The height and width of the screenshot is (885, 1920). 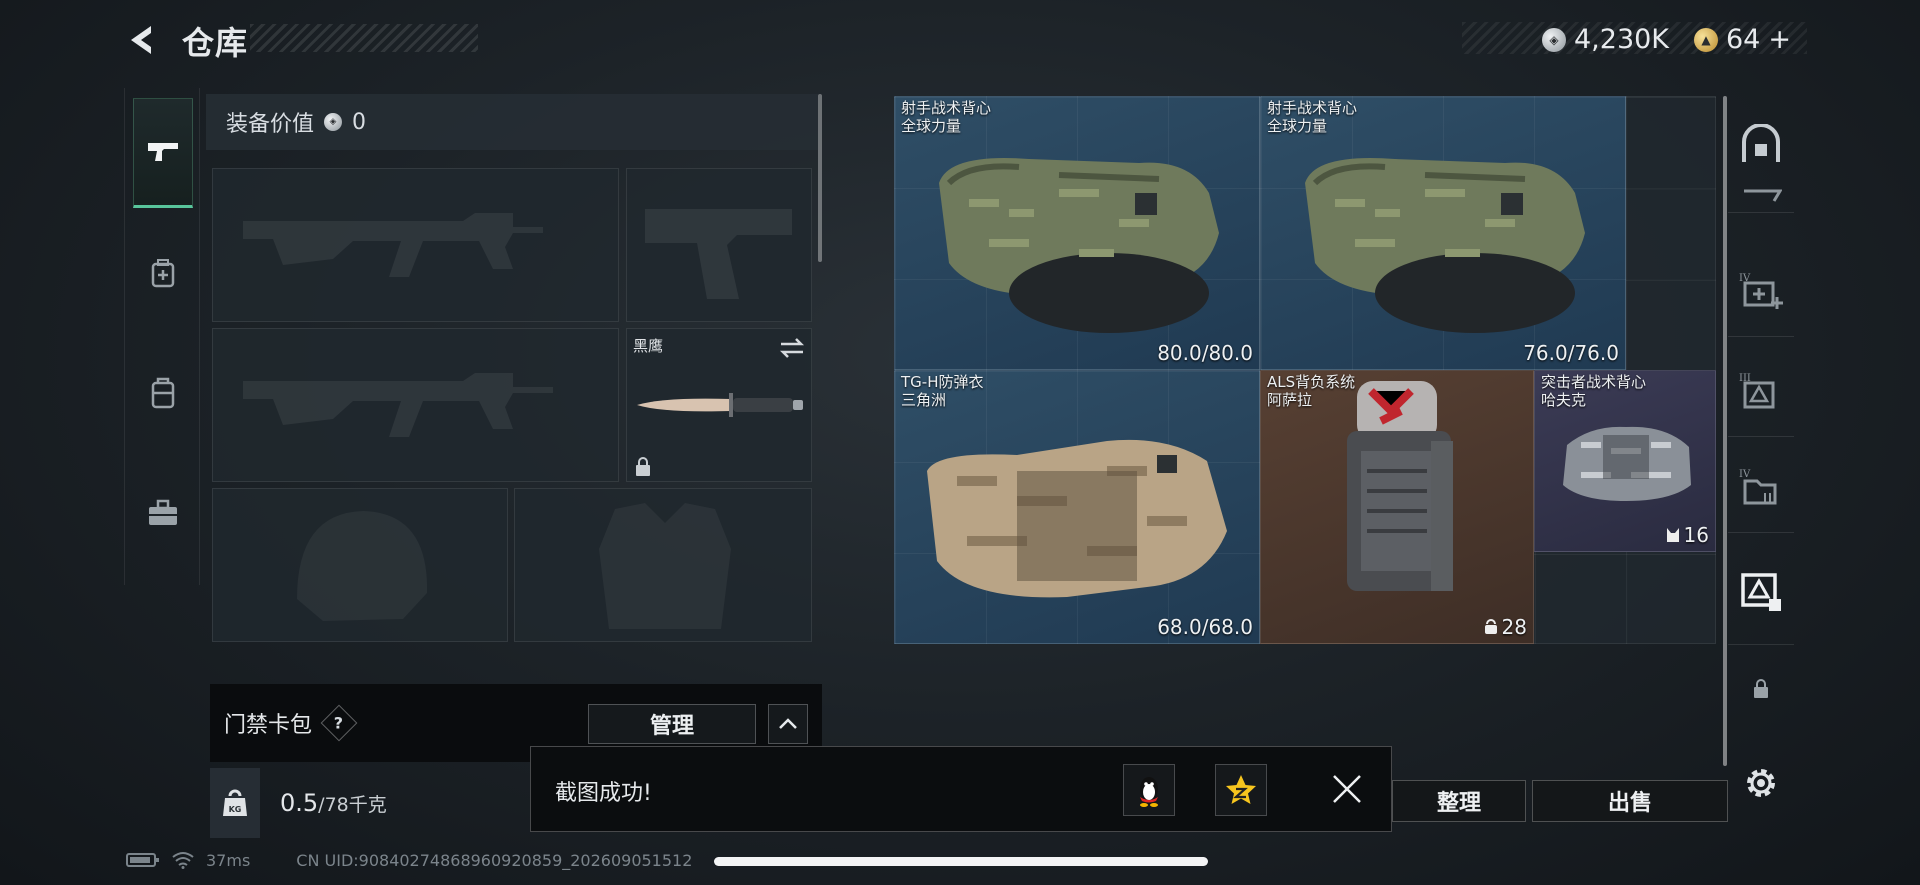 What do you see at coordinates (1745, 474) in the screenshot?
I see `svg-text: IV` at bounding box center [1745, 474].